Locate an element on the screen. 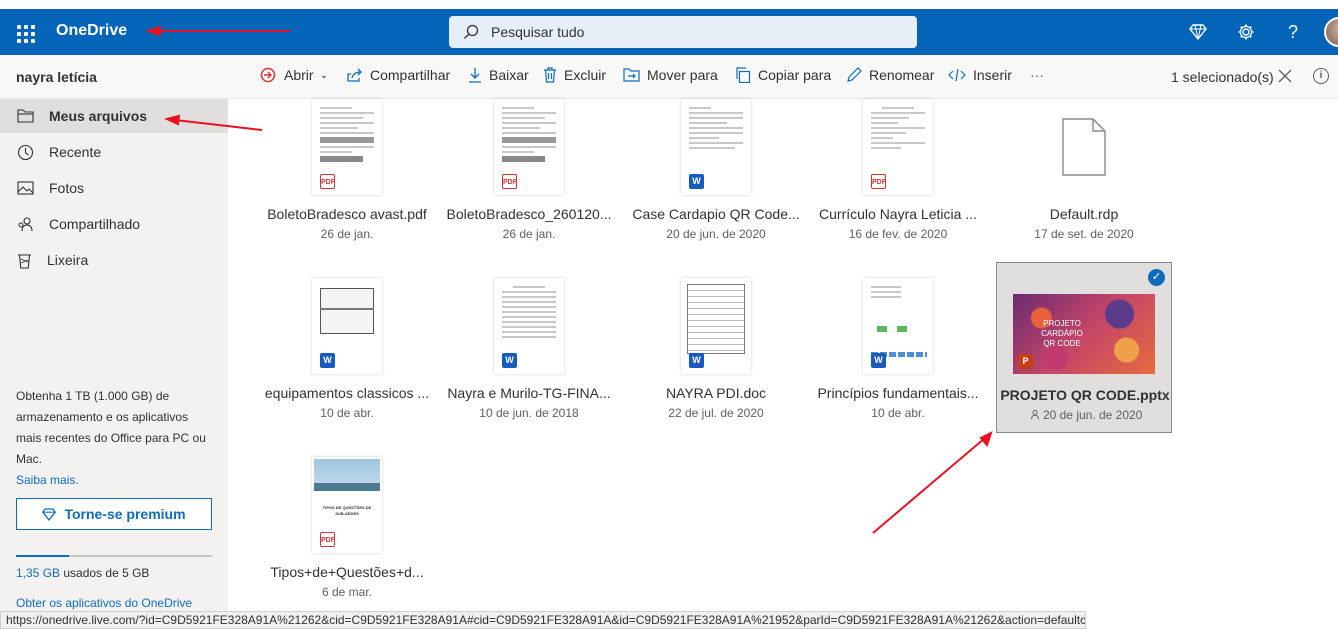 Image resolution: width=1338 pixels, height=629 pixels. move-icon is located at coordinates (631, 75).